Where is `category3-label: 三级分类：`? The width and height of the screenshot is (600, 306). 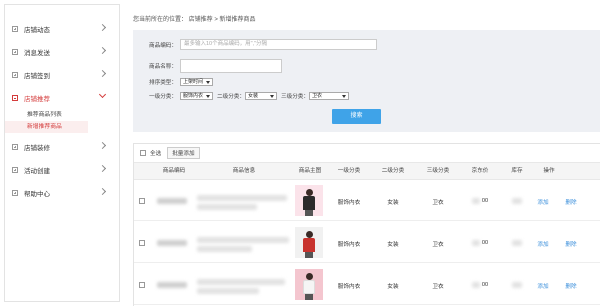
category3-label: 三级分类： is located at coordinates (295, 97).